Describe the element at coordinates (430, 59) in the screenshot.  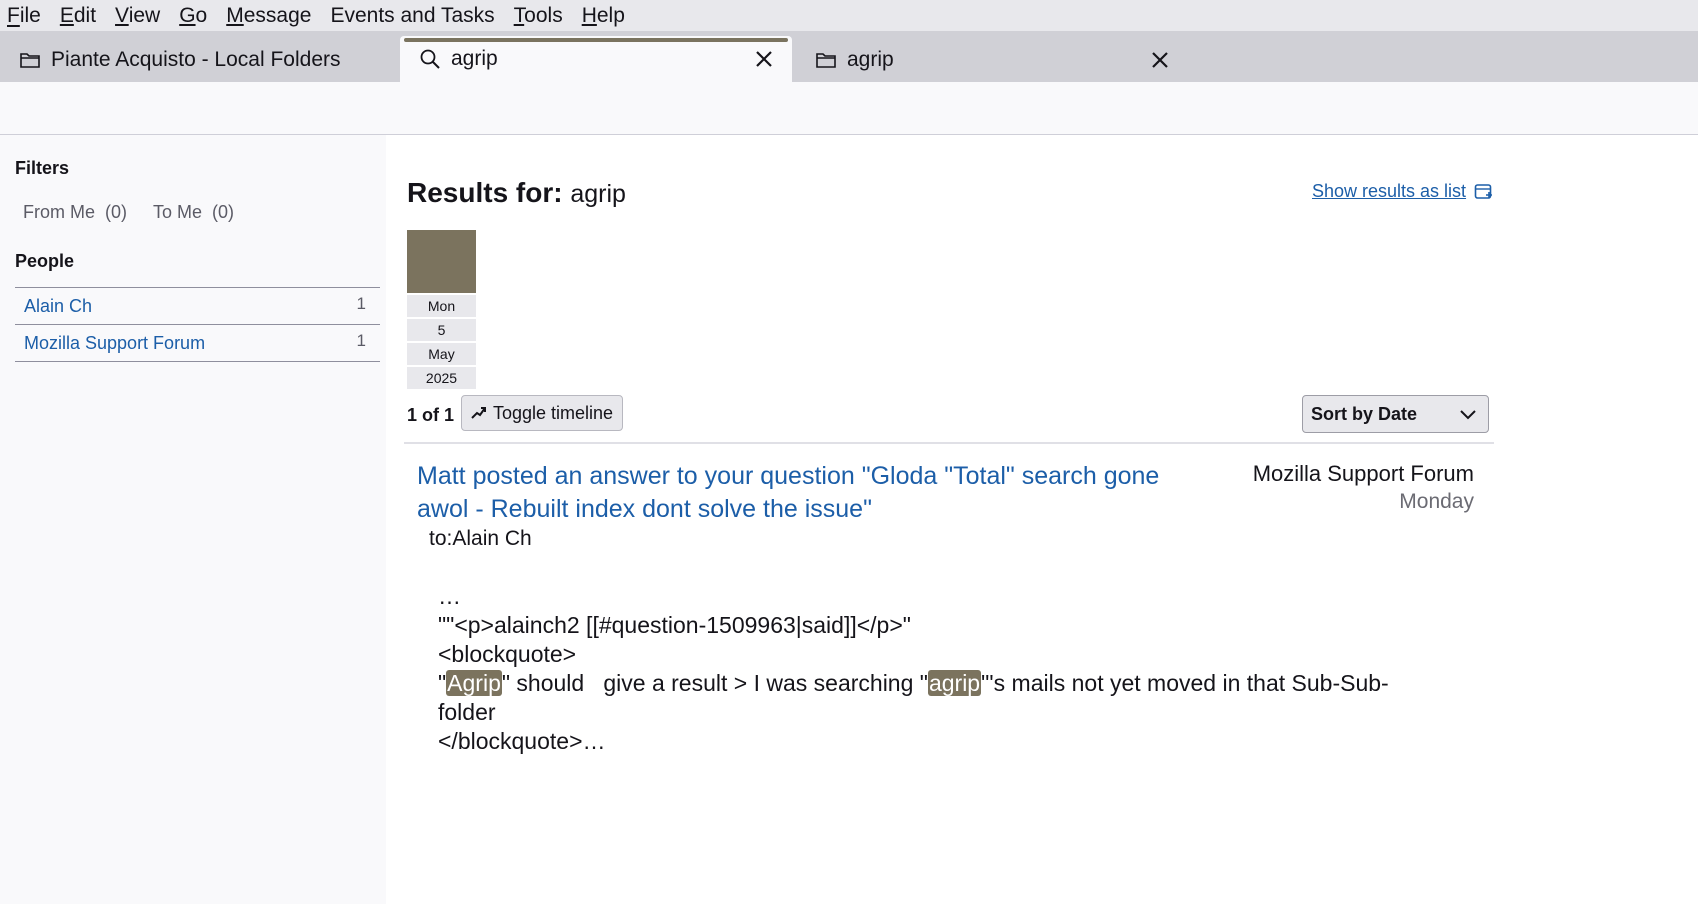
I see `search-icon` at that location.